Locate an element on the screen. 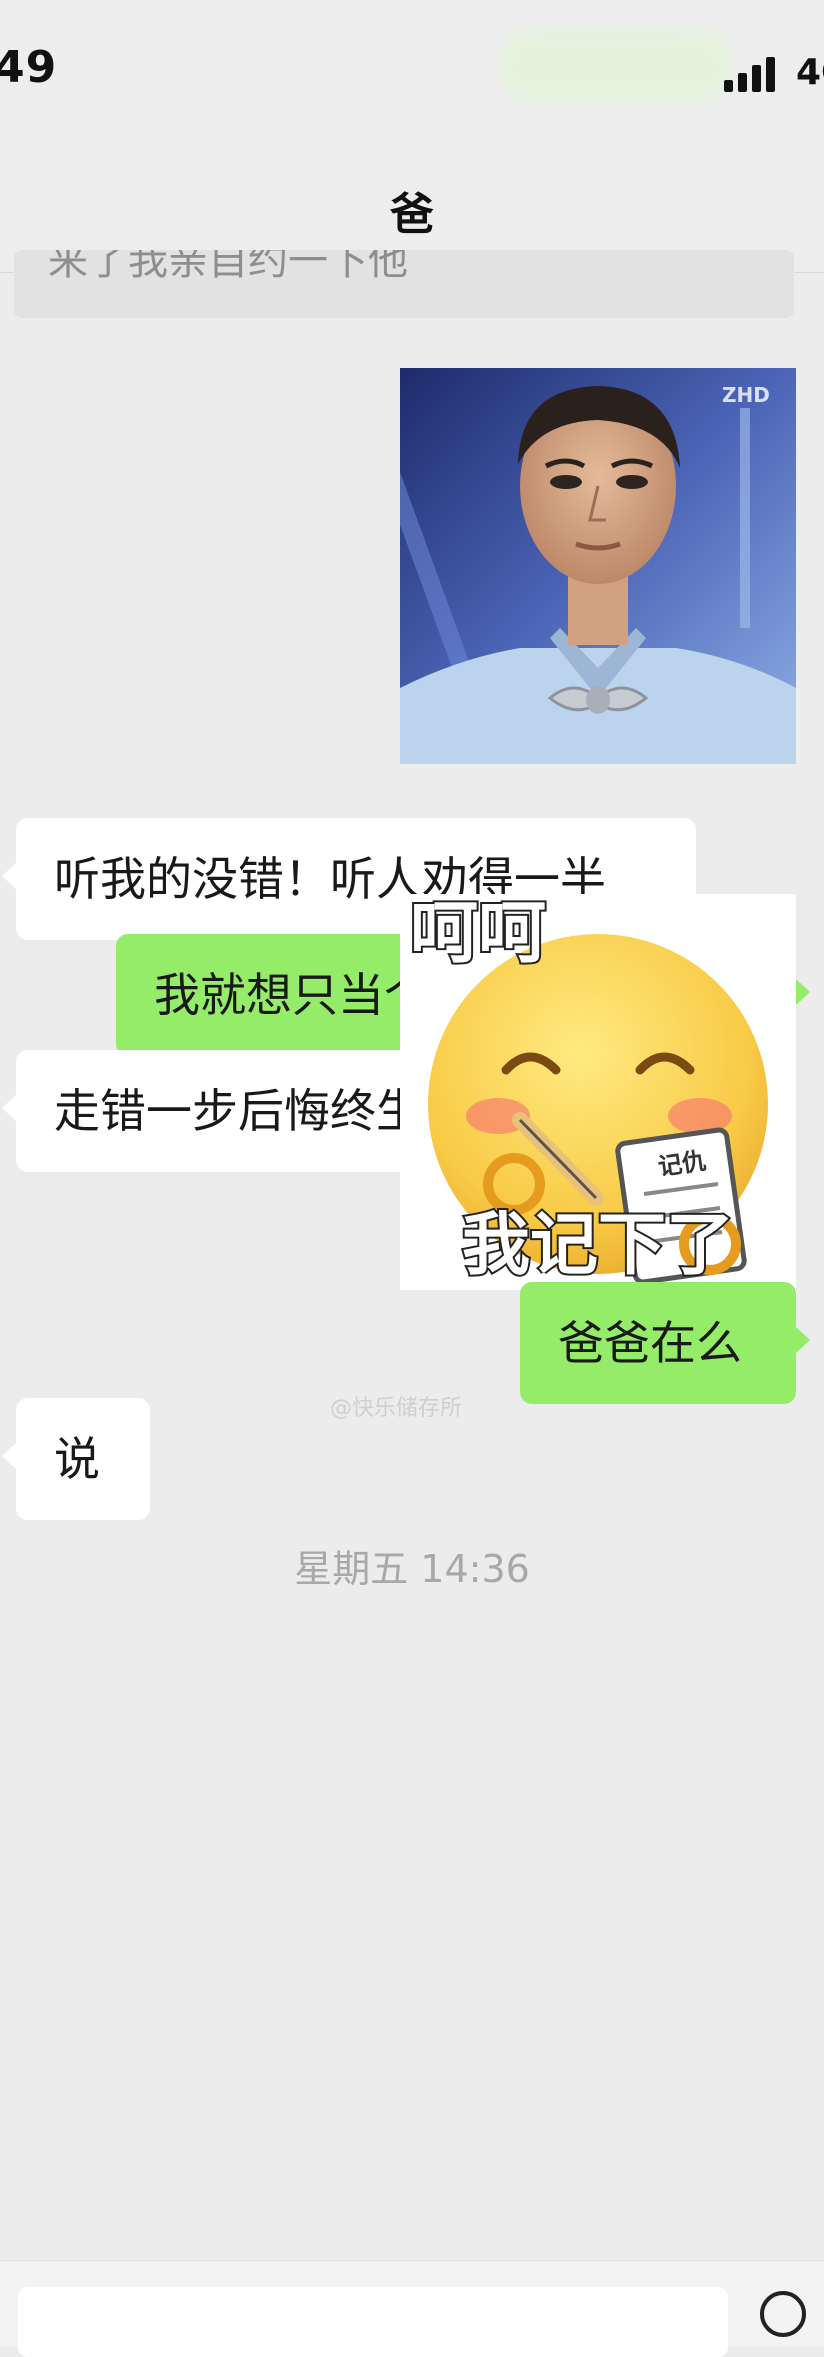  contact-name: 爸 is located at coordinates (412, 210).